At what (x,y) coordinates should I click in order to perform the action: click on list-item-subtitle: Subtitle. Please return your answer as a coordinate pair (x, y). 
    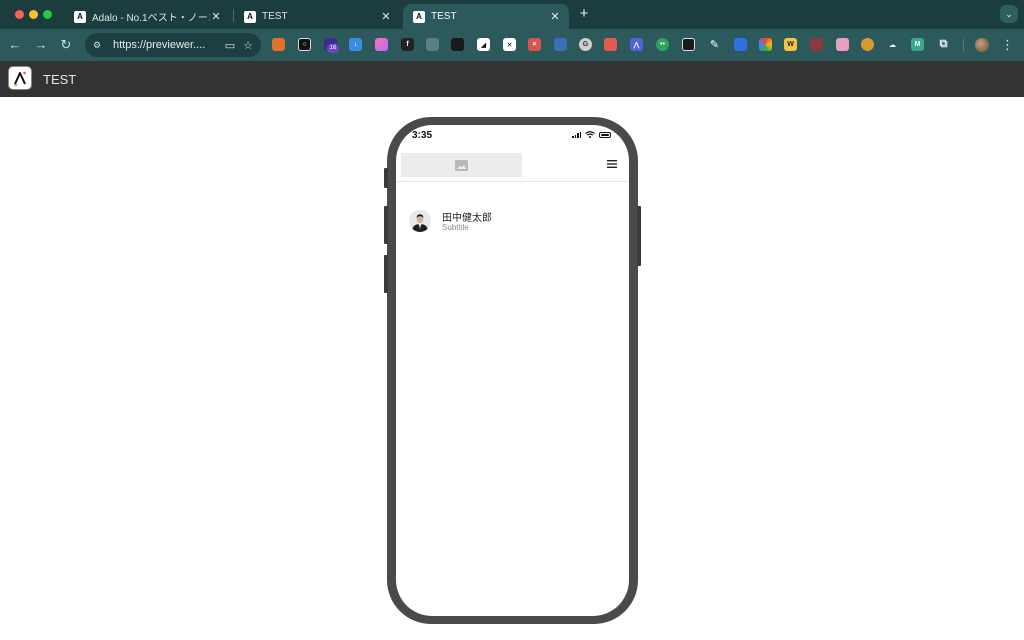
    Looking at the image, I should click on (455, 227).